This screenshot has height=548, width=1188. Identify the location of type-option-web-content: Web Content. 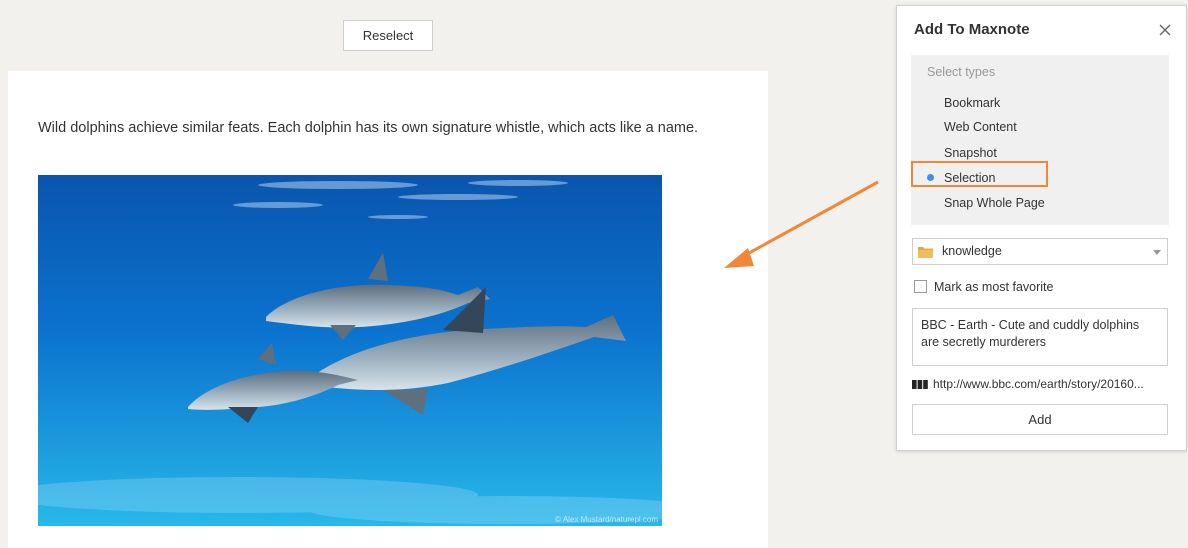
(980, 127).